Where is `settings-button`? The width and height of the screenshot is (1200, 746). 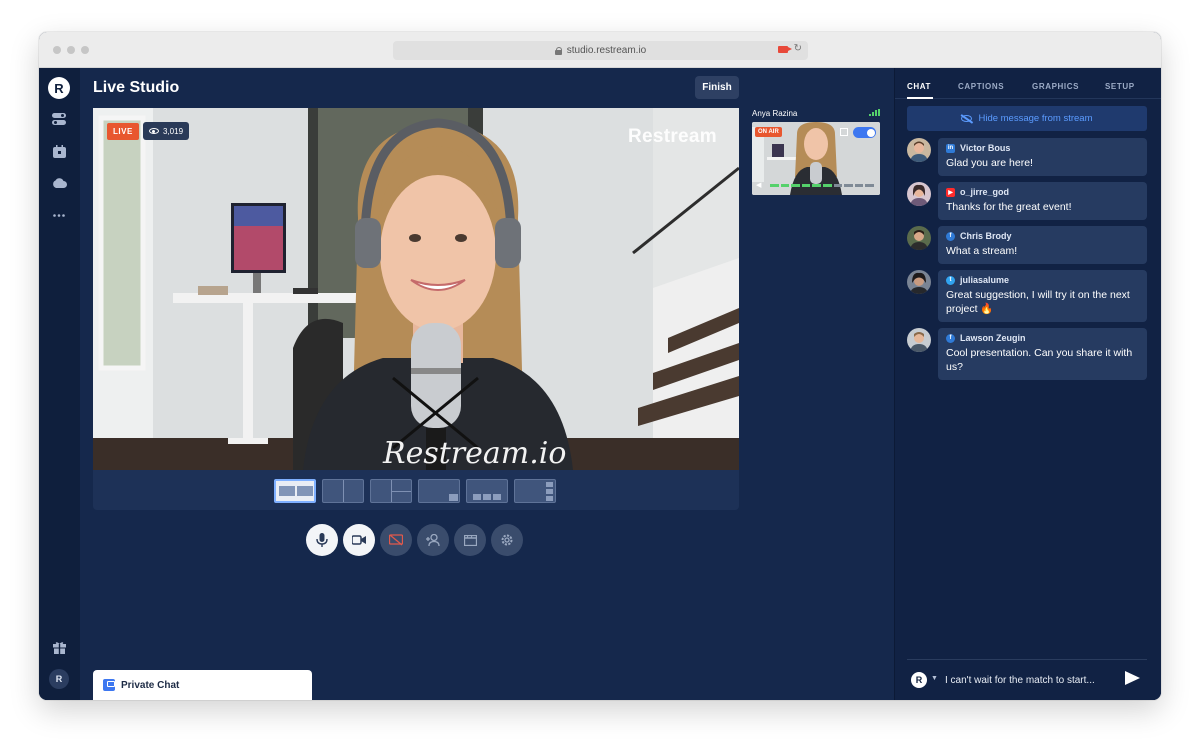 settings-button is located at coordinates (507, 540).